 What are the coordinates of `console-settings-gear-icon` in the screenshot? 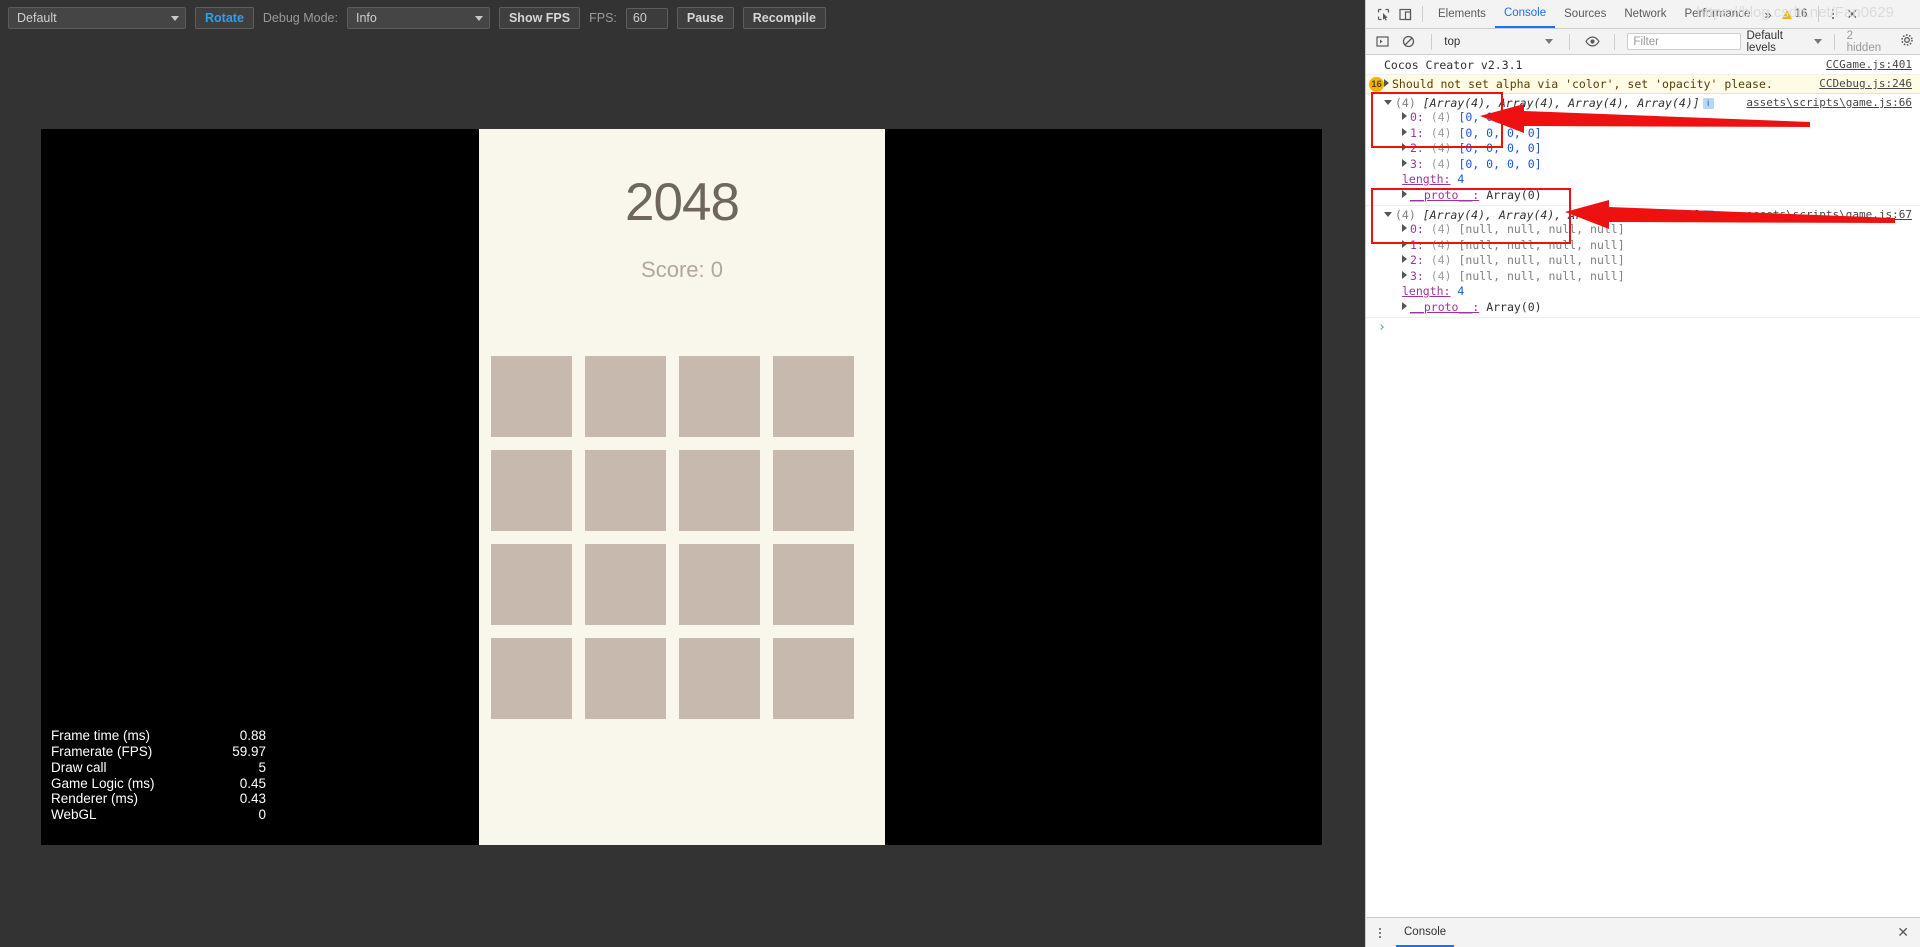 It's located at (1907, 41).